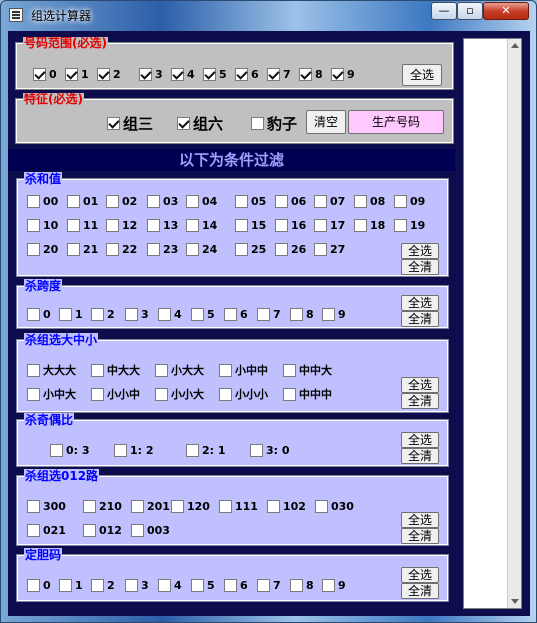 The image size is (537, 623). Describe the element at coordinates (307, 394) in the screenshot. I see `size-checkbox-9: 中中中` at that location.